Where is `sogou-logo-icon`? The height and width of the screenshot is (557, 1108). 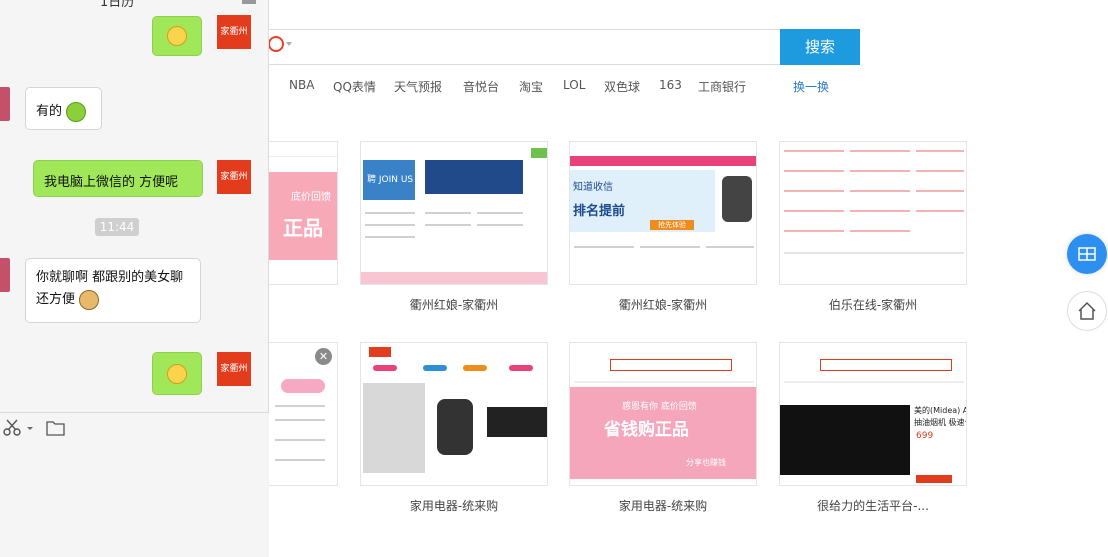
sogou-logo-icon is located at coordinates (276, 44).